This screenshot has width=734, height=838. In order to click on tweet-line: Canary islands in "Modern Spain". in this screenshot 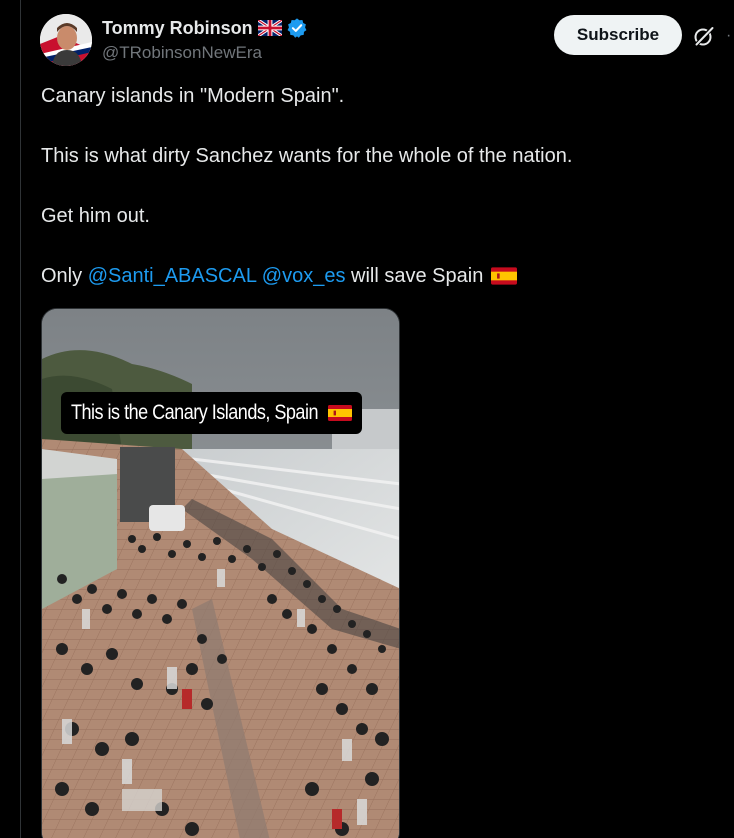, I will do `click(193, 96)`.